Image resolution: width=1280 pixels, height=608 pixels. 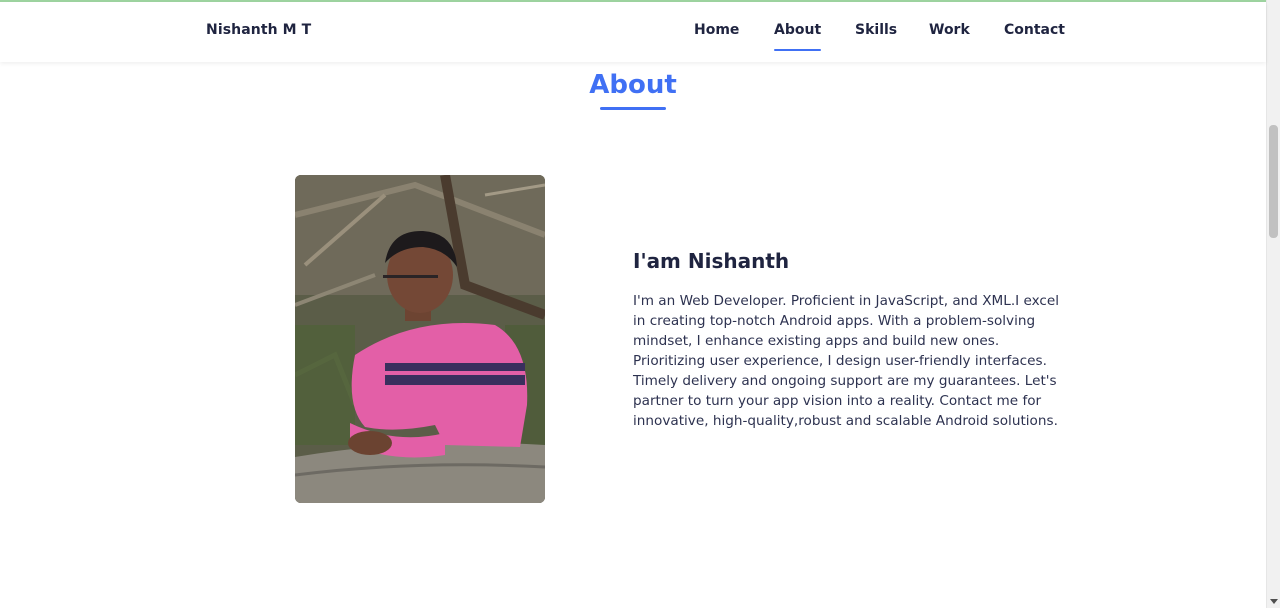 What do you see at coordinates (1273, 304) in the screenshot?
I see `vertical-scrollbar` at bounding box center [1273, 304].